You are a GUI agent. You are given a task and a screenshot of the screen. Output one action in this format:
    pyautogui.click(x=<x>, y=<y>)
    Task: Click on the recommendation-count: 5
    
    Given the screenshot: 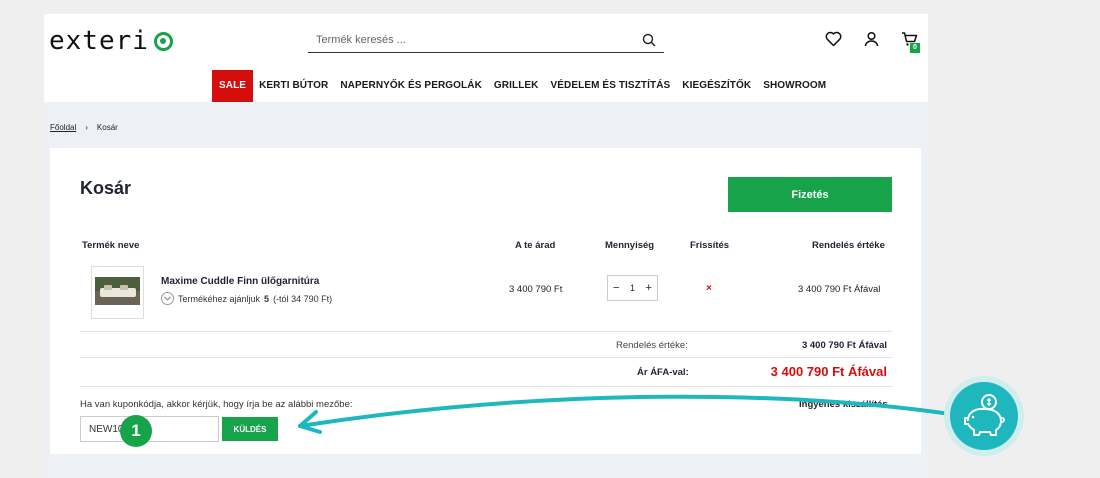 What is the action you would take?
    pyautogui.click(x=267, y=298)
    